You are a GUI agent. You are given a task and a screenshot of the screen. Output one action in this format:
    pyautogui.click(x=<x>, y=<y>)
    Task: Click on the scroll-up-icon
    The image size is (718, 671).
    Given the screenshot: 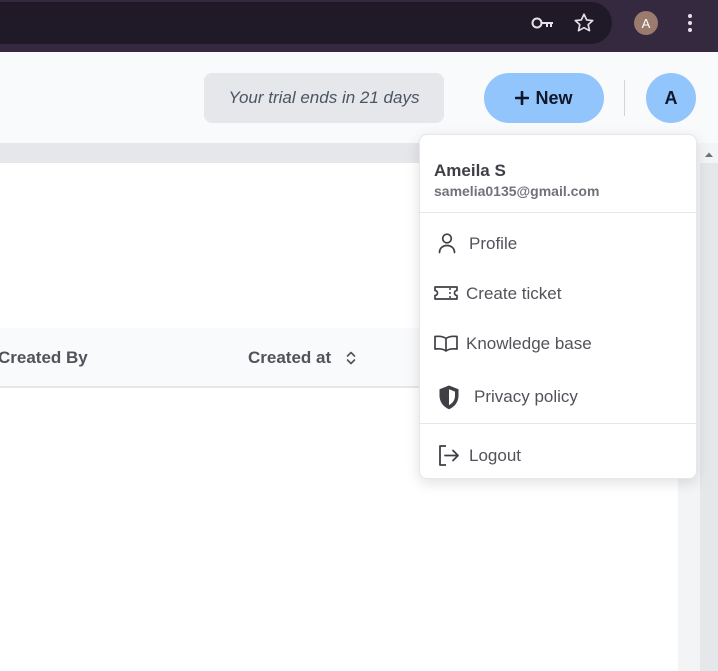 What is the action you would take?
    pyautogui.click(x=709, y=154)
    